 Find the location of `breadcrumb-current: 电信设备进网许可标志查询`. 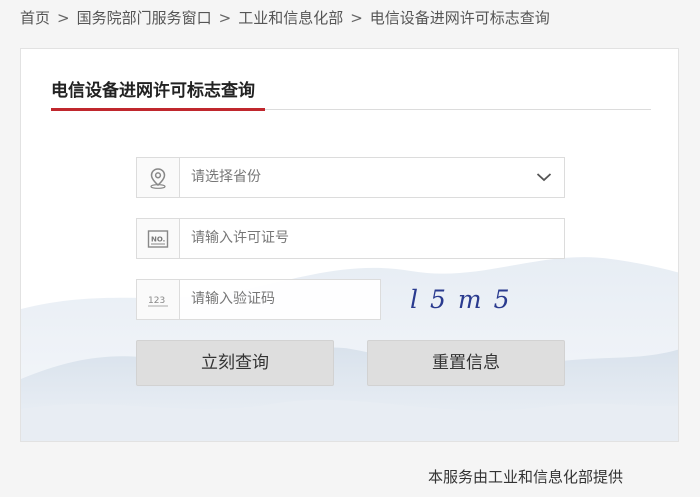

breadcrumb-current: 电信设备进网许可标志查询 is located at coordinates (459, 18).